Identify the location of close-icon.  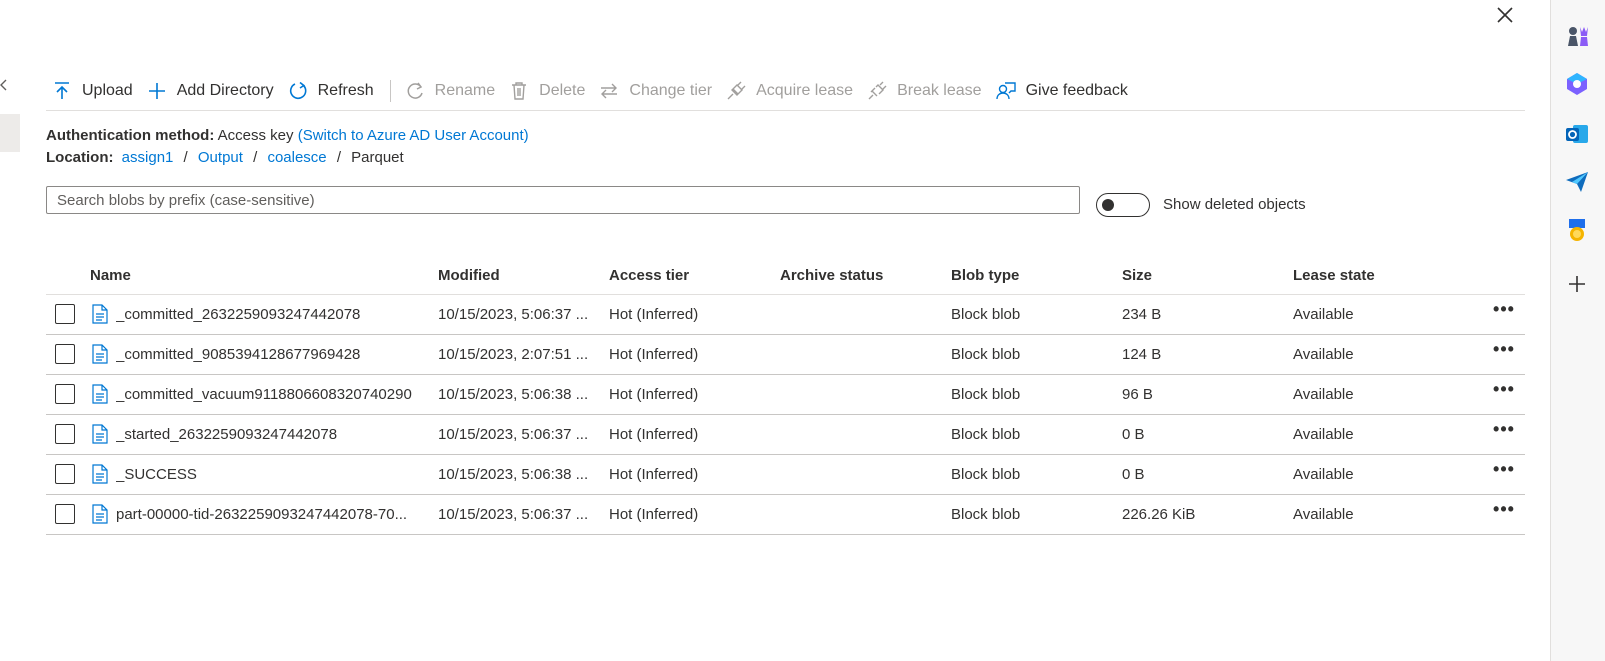
(1505, 15).